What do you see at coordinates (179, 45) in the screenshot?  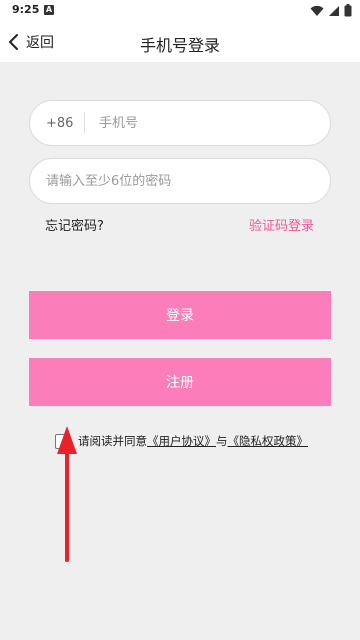 I see `page-title: 手机号登录` at bounding box center [179, 45].